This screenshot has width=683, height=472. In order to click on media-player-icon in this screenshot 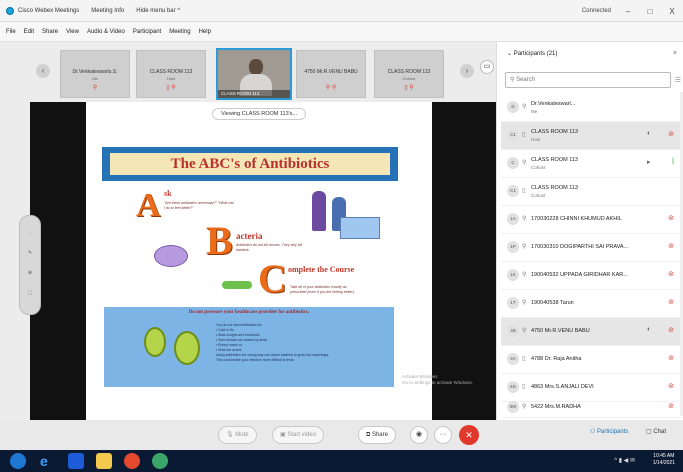, I will do `click(132, 461)`.